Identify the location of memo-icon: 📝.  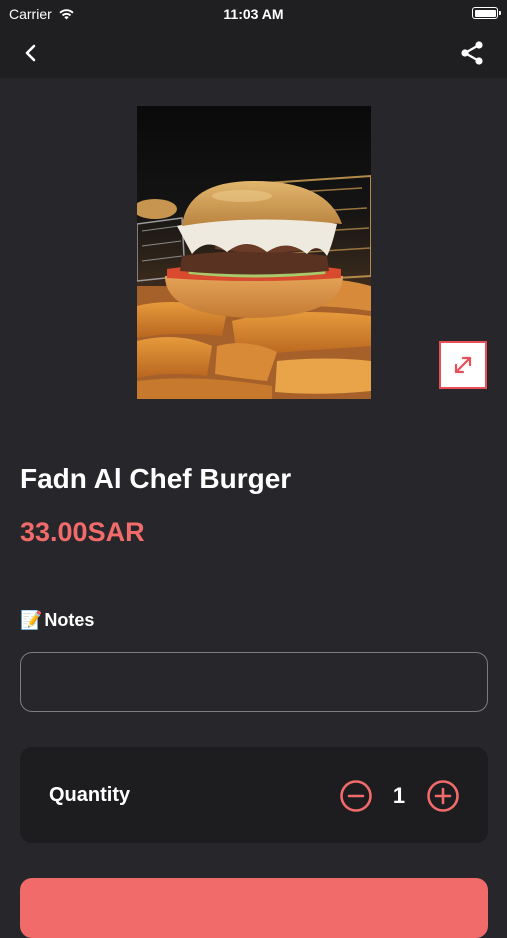
(31, 619).